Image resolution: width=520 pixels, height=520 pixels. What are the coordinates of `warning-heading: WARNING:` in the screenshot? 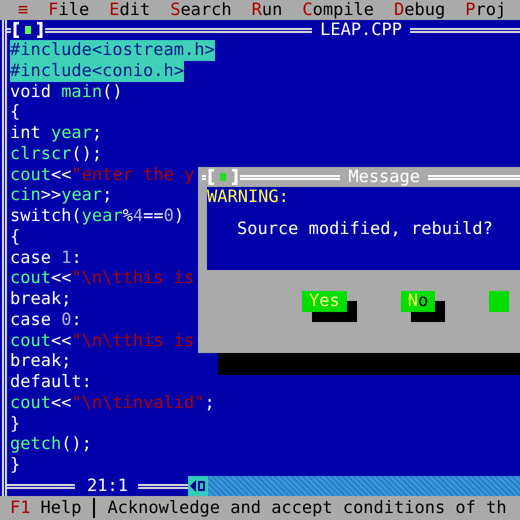 It's located at (248, 197).